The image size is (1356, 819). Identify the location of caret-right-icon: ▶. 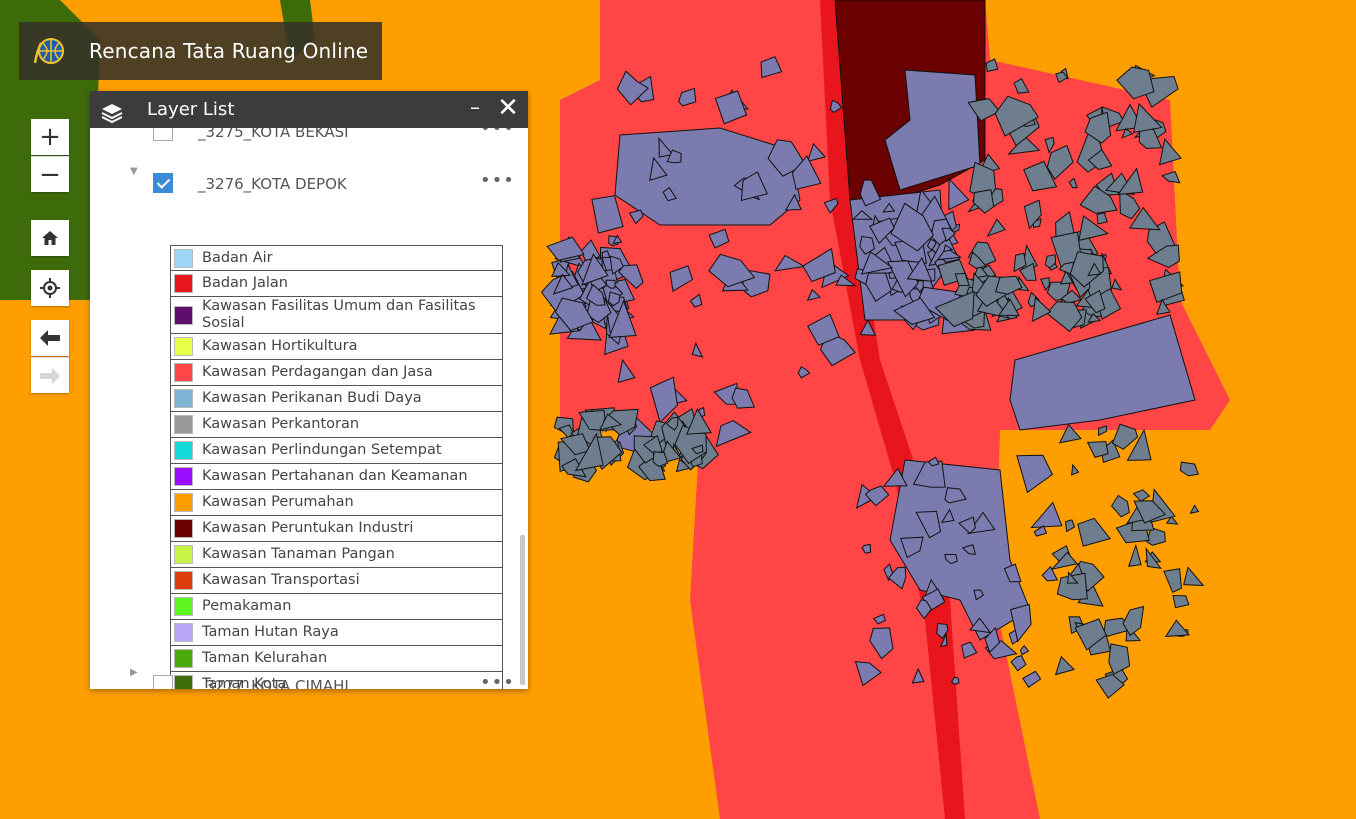
(134, 672).